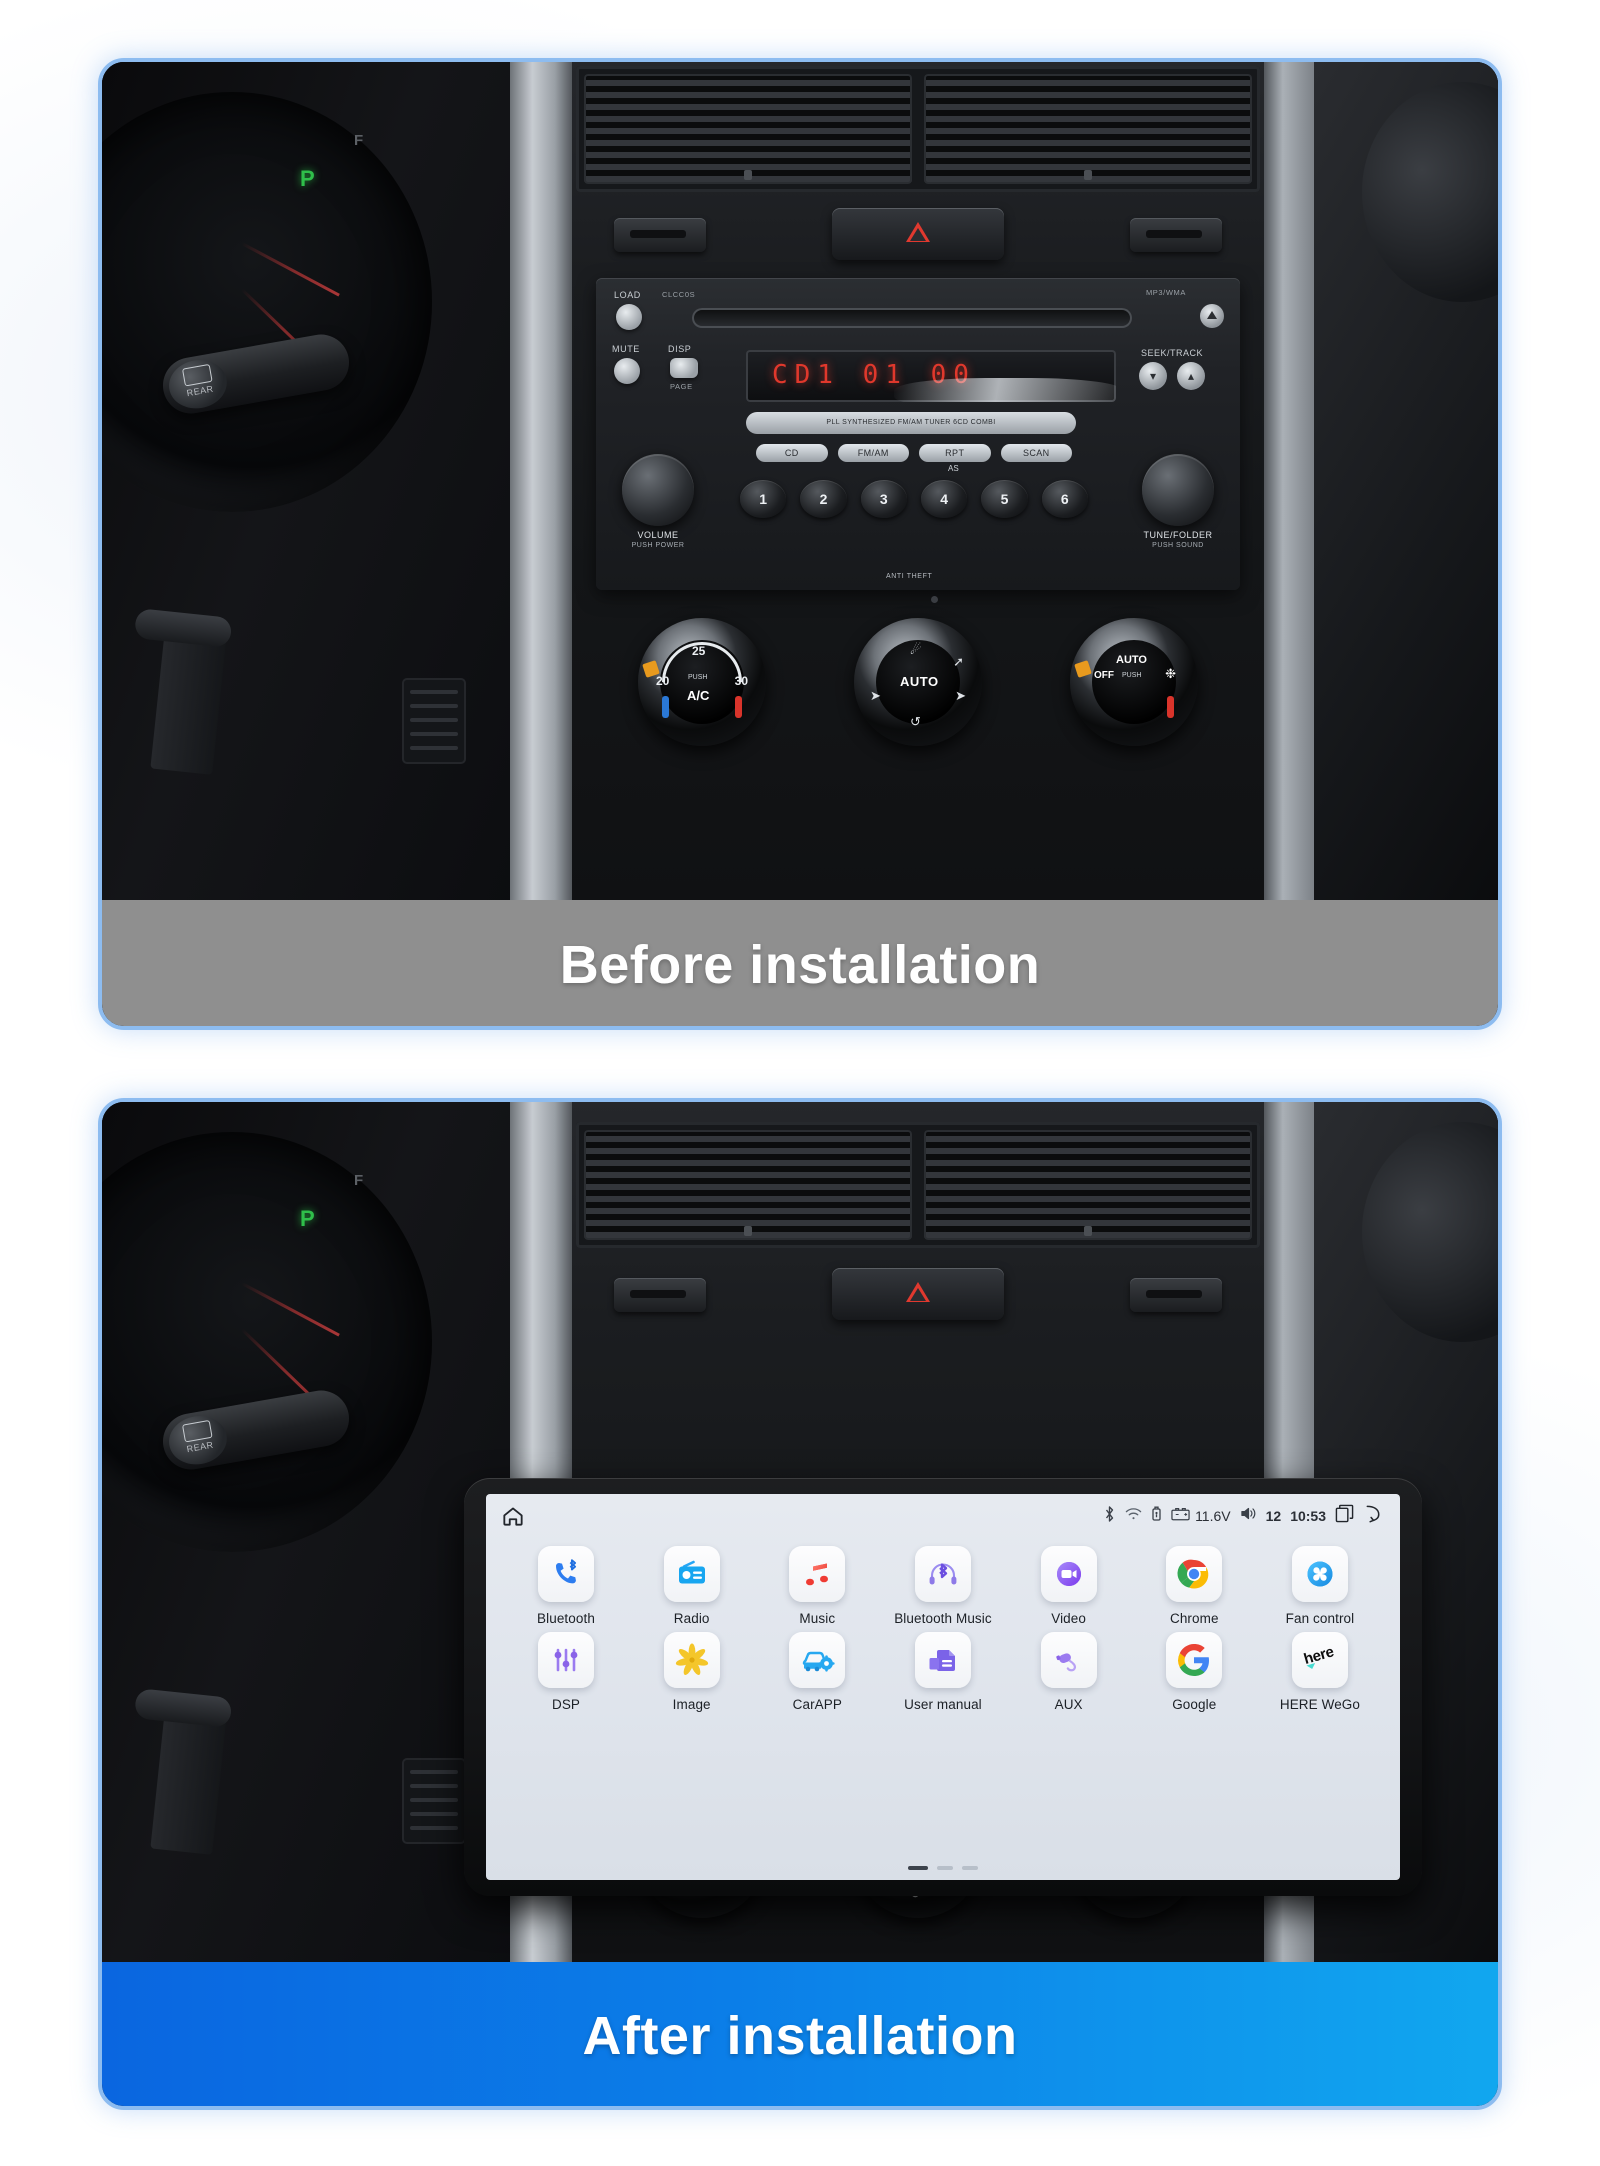 This screenshot has width=1600, height=2166. I want to click on app-aux: AUX, so click(1069, 1672).